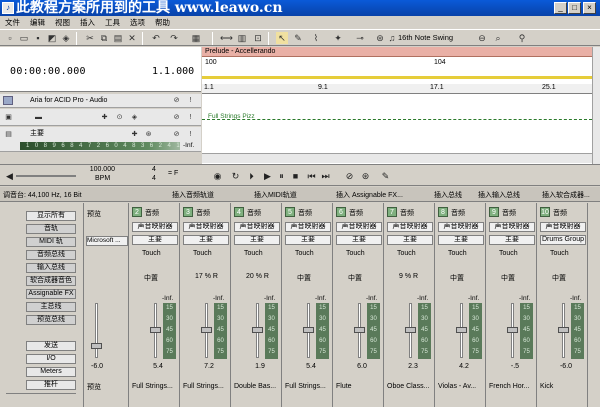  Describe the element at coordinates (41, 397) in the screenshot. I see `zoom-slider` at that location.